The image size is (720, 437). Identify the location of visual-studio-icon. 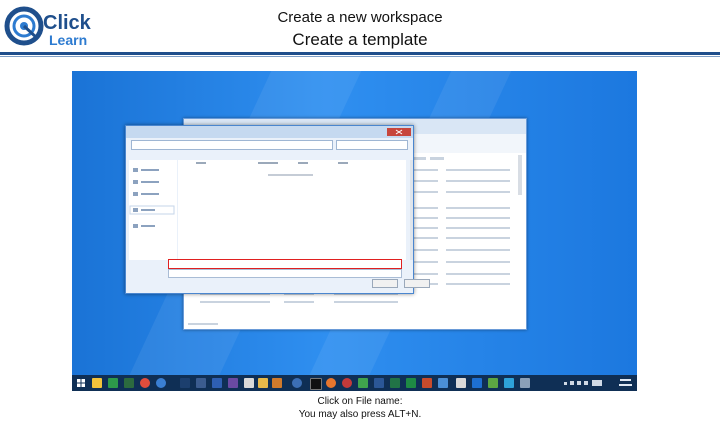
(233, 383).